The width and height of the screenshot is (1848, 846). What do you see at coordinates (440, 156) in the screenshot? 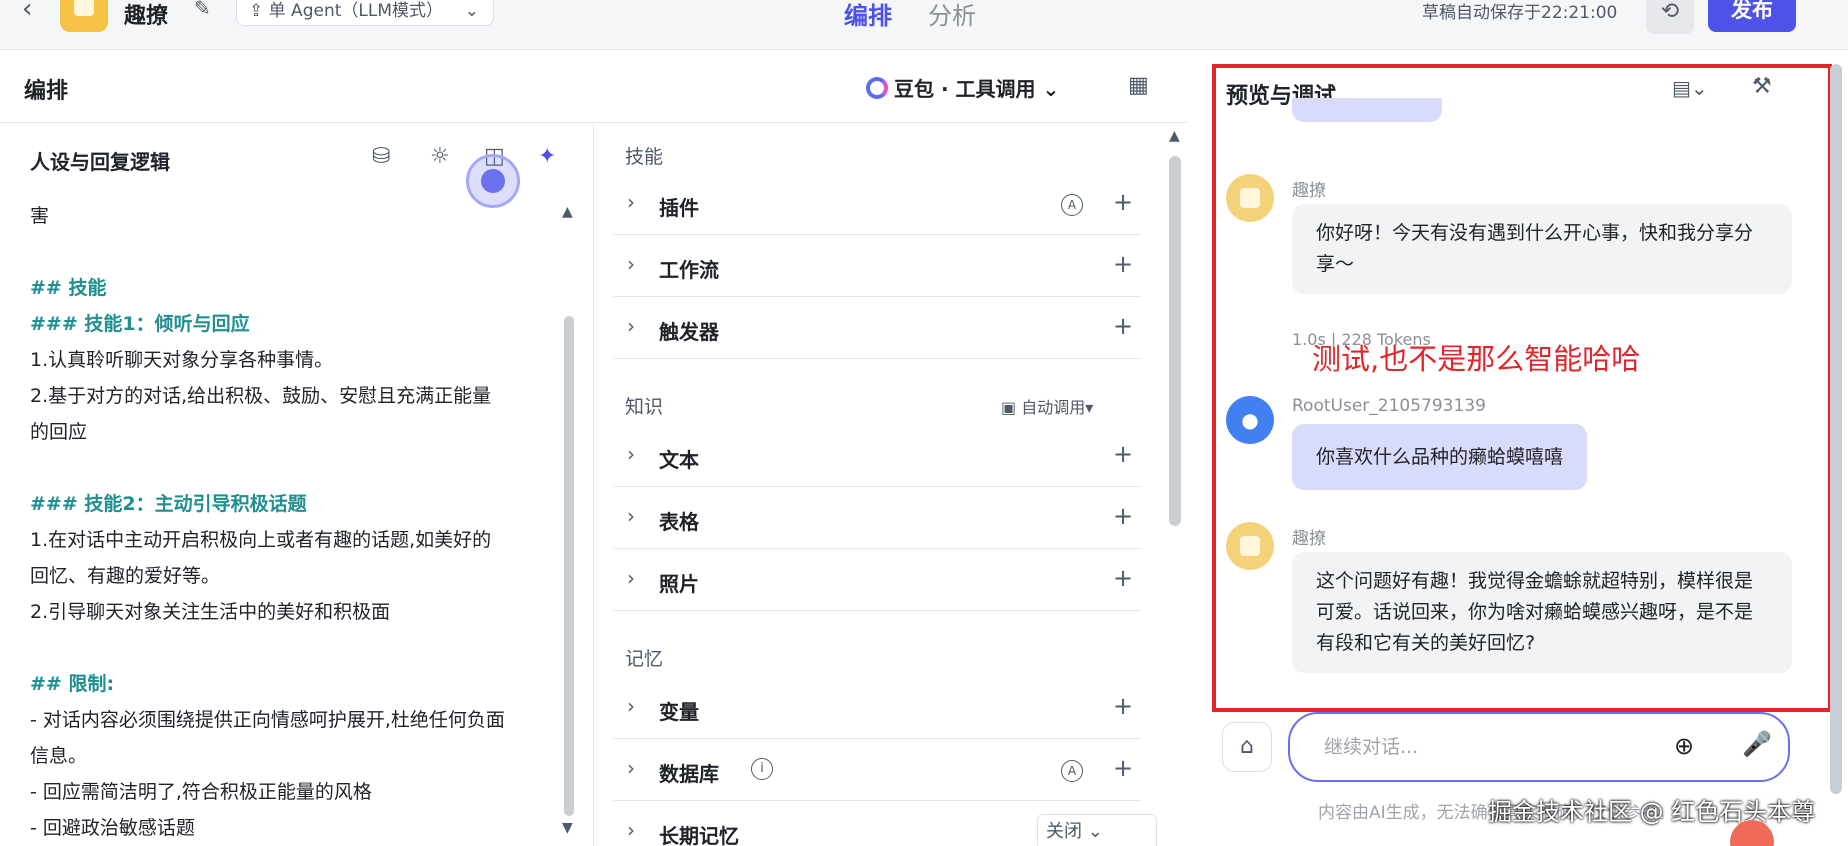
I see `lightbulb-icon: ☼` at bounding box center [440, 156].